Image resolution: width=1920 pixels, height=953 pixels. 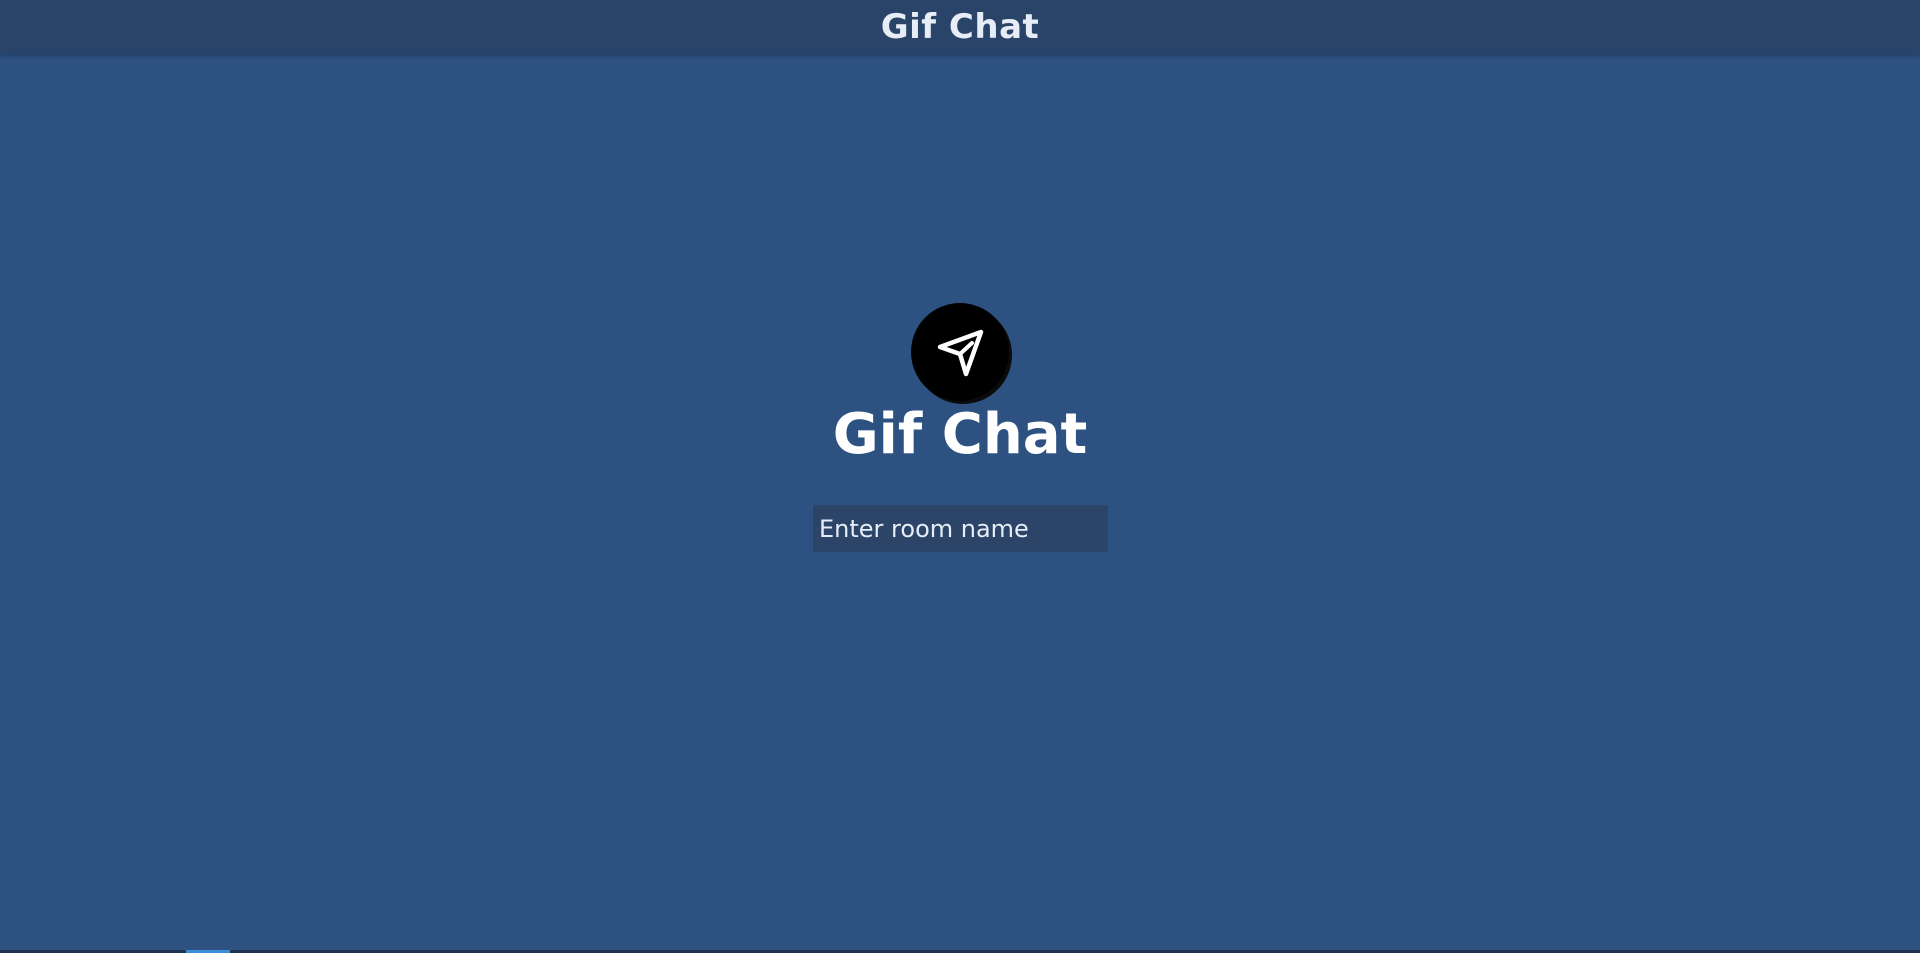 What do you see at coordinates (960, 528) in the screenshot?
I see `room-name-input` at bounding box center [960, 528].